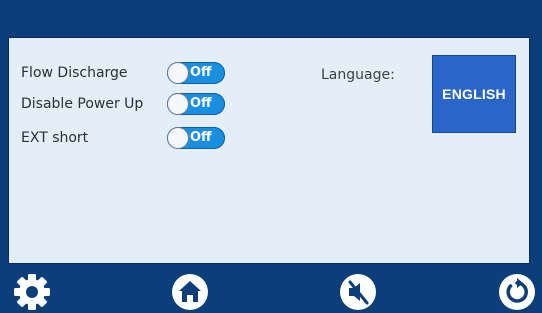 This screenshot has height=313, width=542. Describe the element at coordinates (358, 75) in the screenshot. I see `language-label: Language:` at that location.